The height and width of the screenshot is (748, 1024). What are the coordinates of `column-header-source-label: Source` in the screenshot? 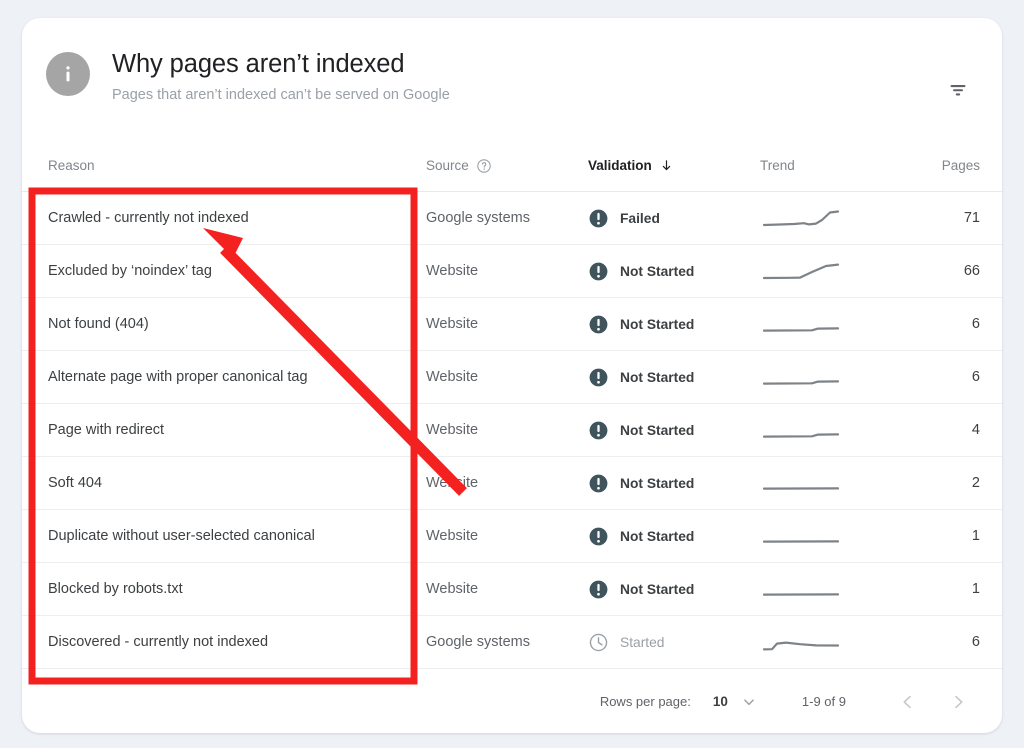 It's located at (447, 165).